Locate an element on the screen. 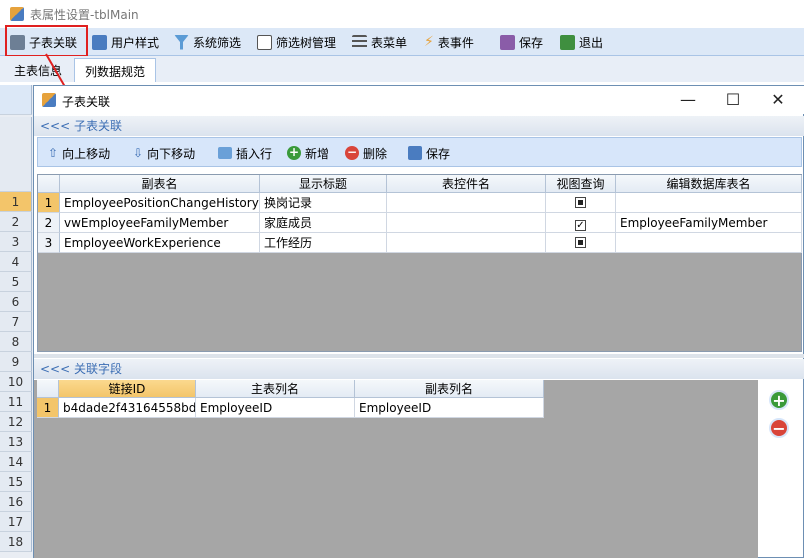 This screenshot has height=558, width=804. arrow-up-icon: ⇧ is located at coordinates (53, 153).